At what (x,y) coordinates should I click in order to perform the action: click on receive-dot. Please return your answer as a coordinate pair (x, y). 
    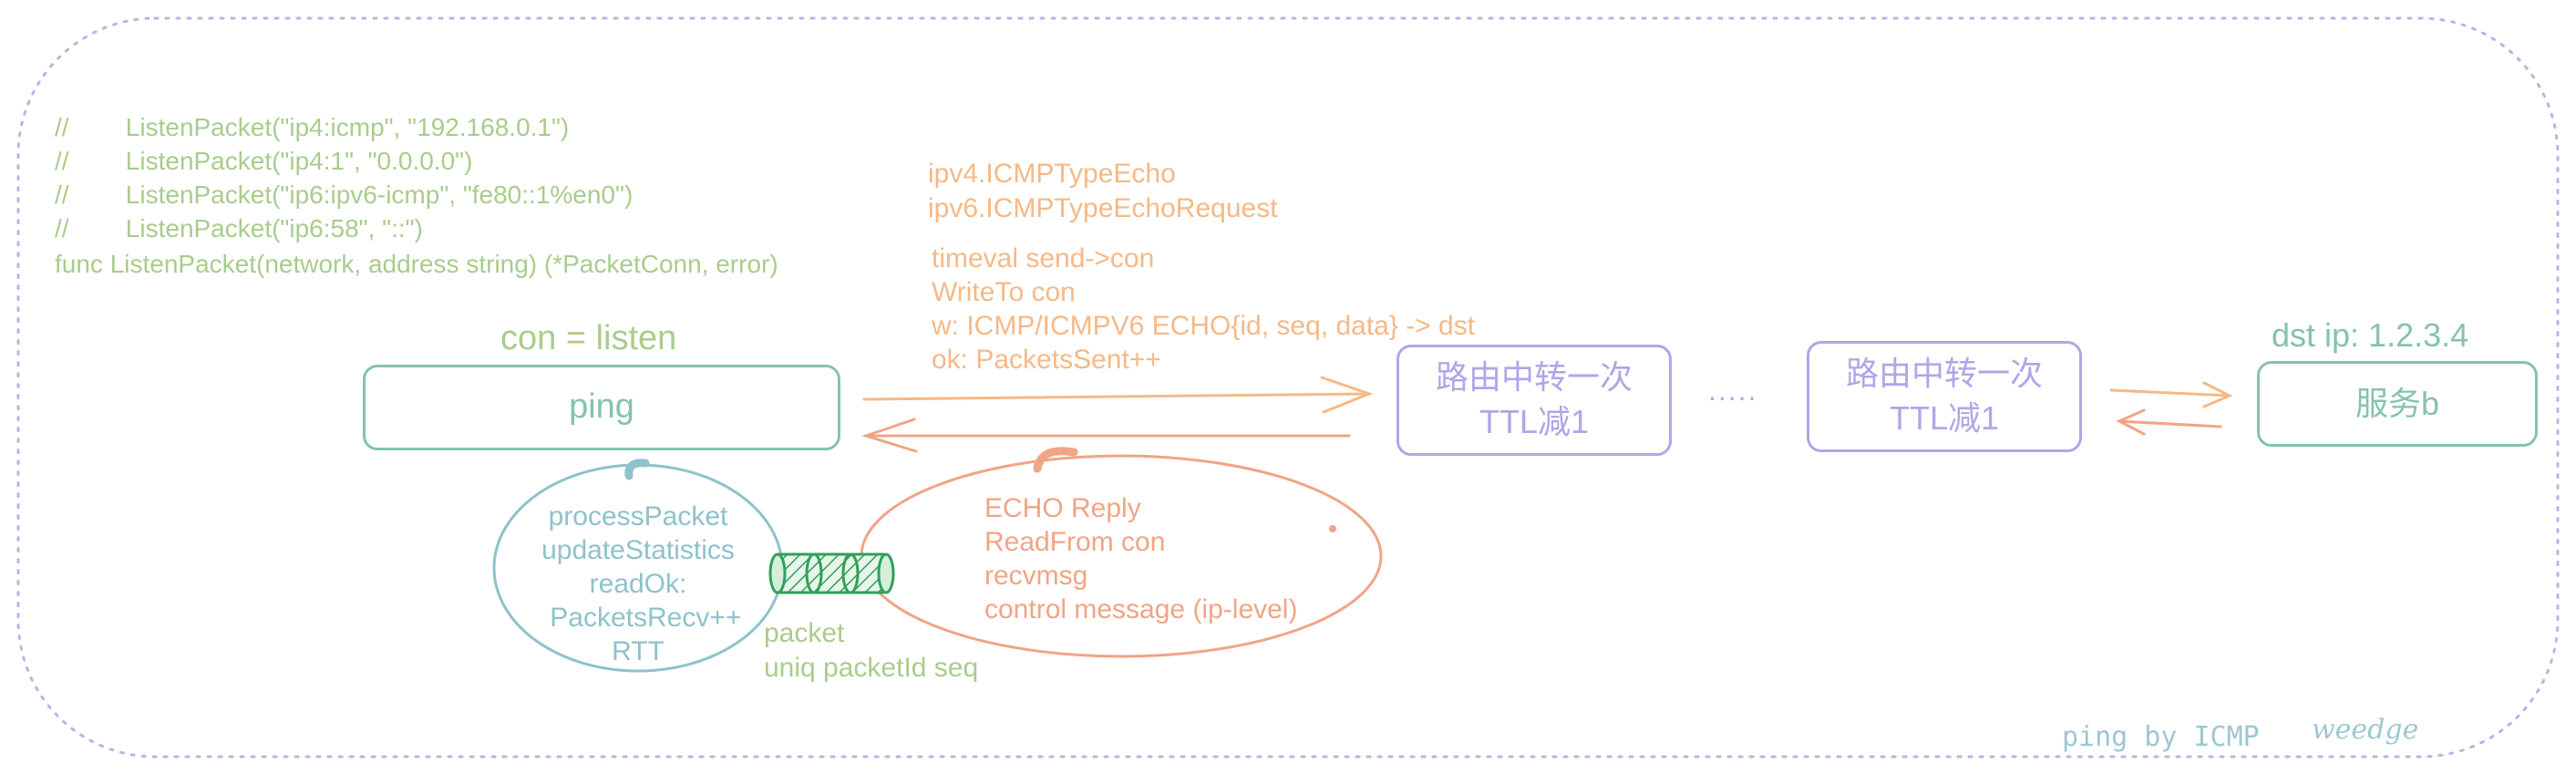
    Looking at the image, I should click on (1332, 528).